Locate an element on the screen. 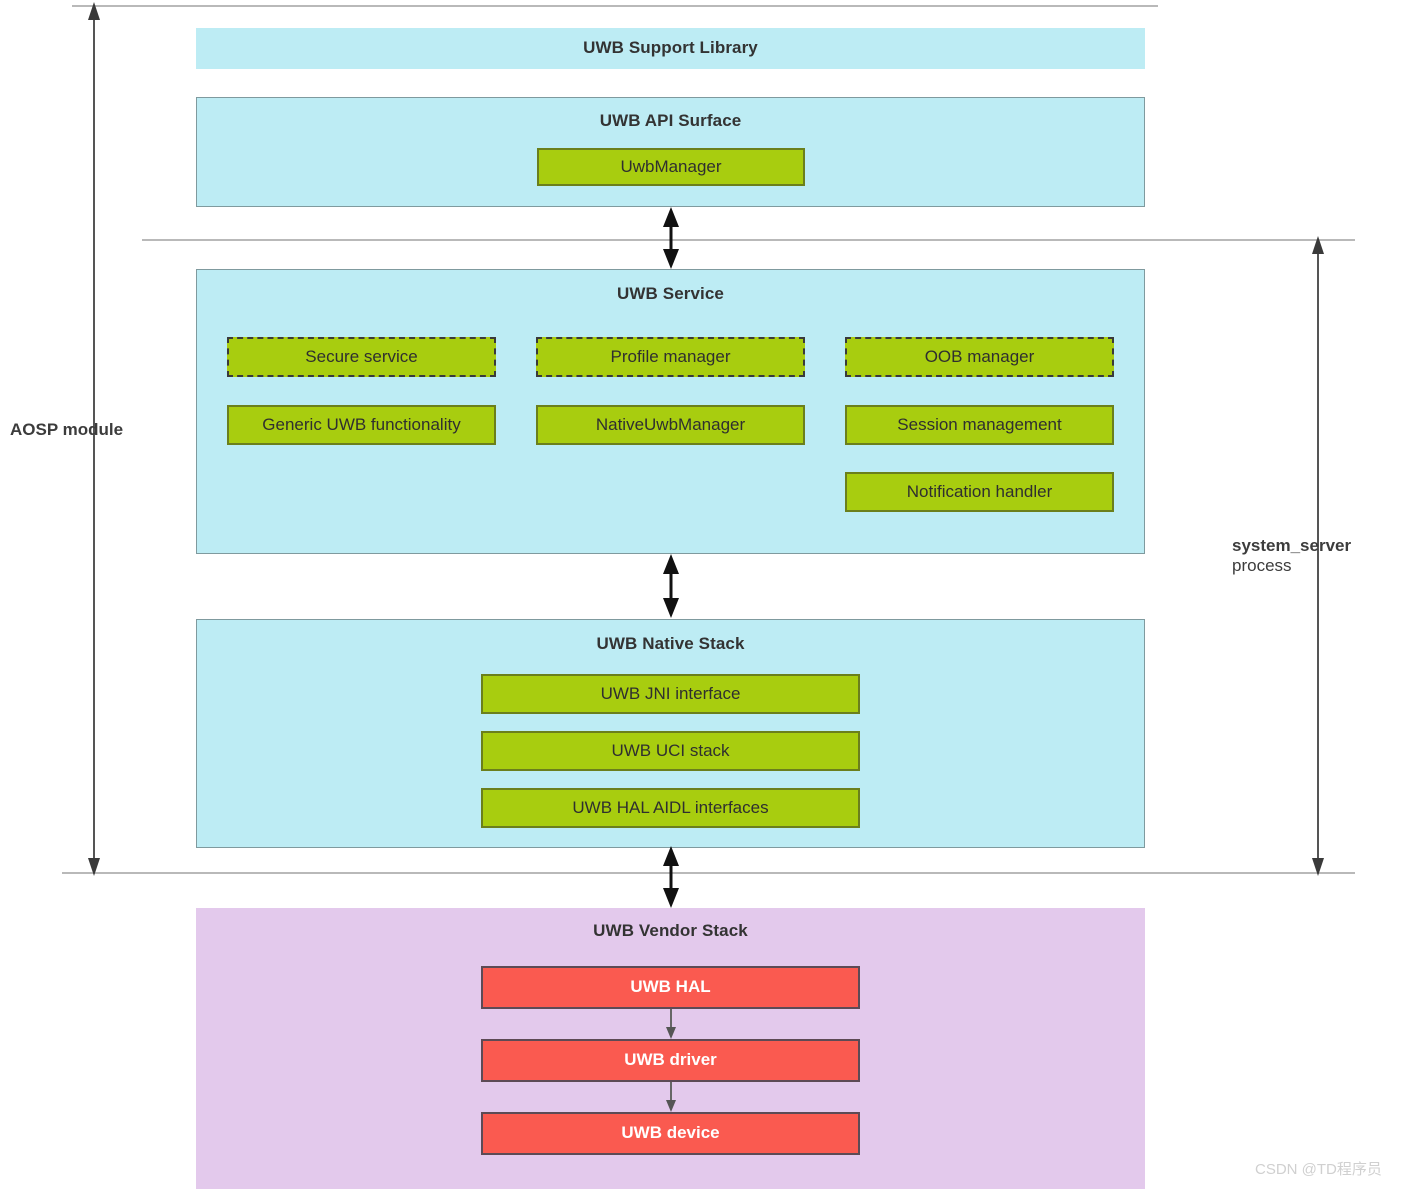 Image resolution: width=1403 pixels, height=1189 pixels. component-profile-manager: Profile manager is located at coordinates (670, 357).